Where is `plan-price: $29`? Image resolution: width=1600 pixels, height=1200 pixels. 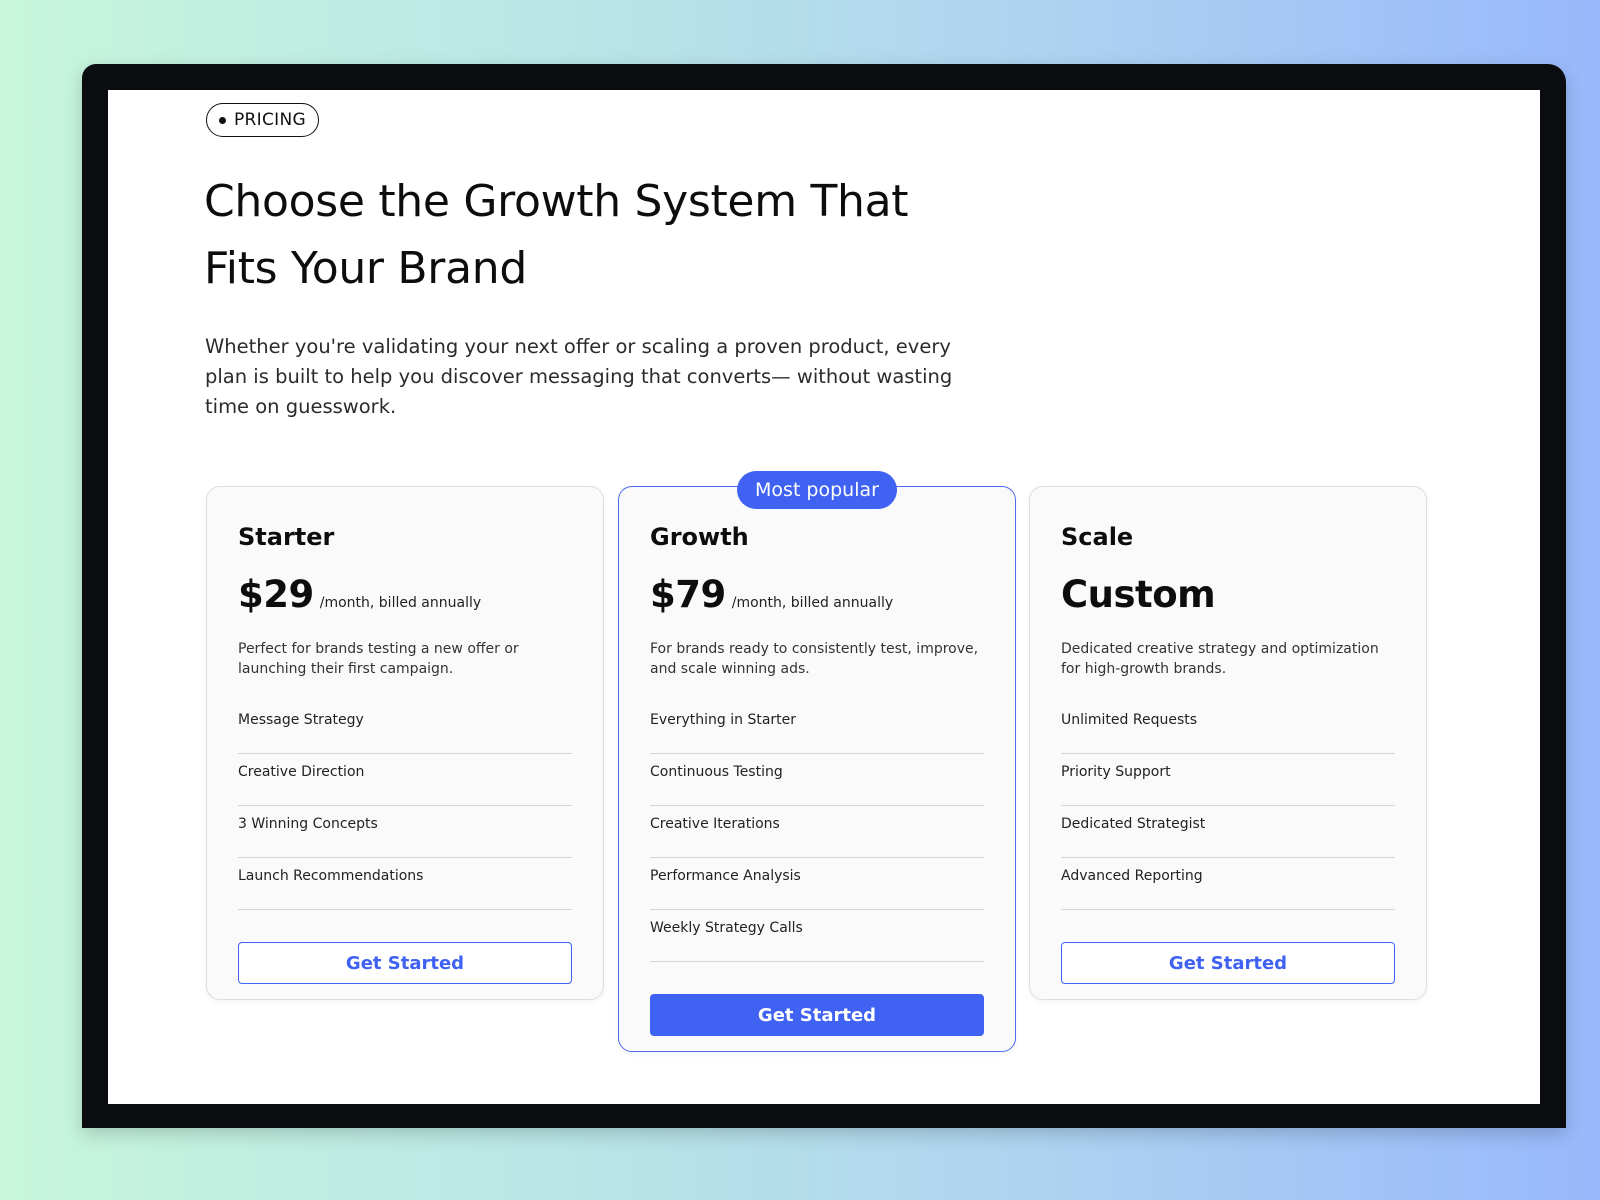 plan-price: $29 is located at coordinates (276, 594).